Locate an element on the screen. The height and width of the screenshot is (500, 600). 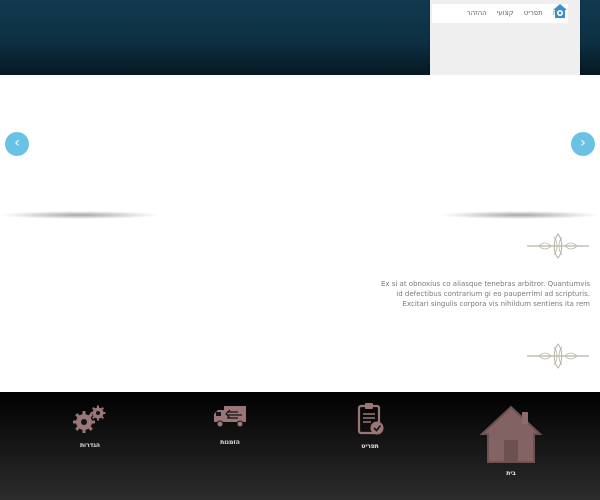
slider-shadow-right is located at coordinates (520, 215).